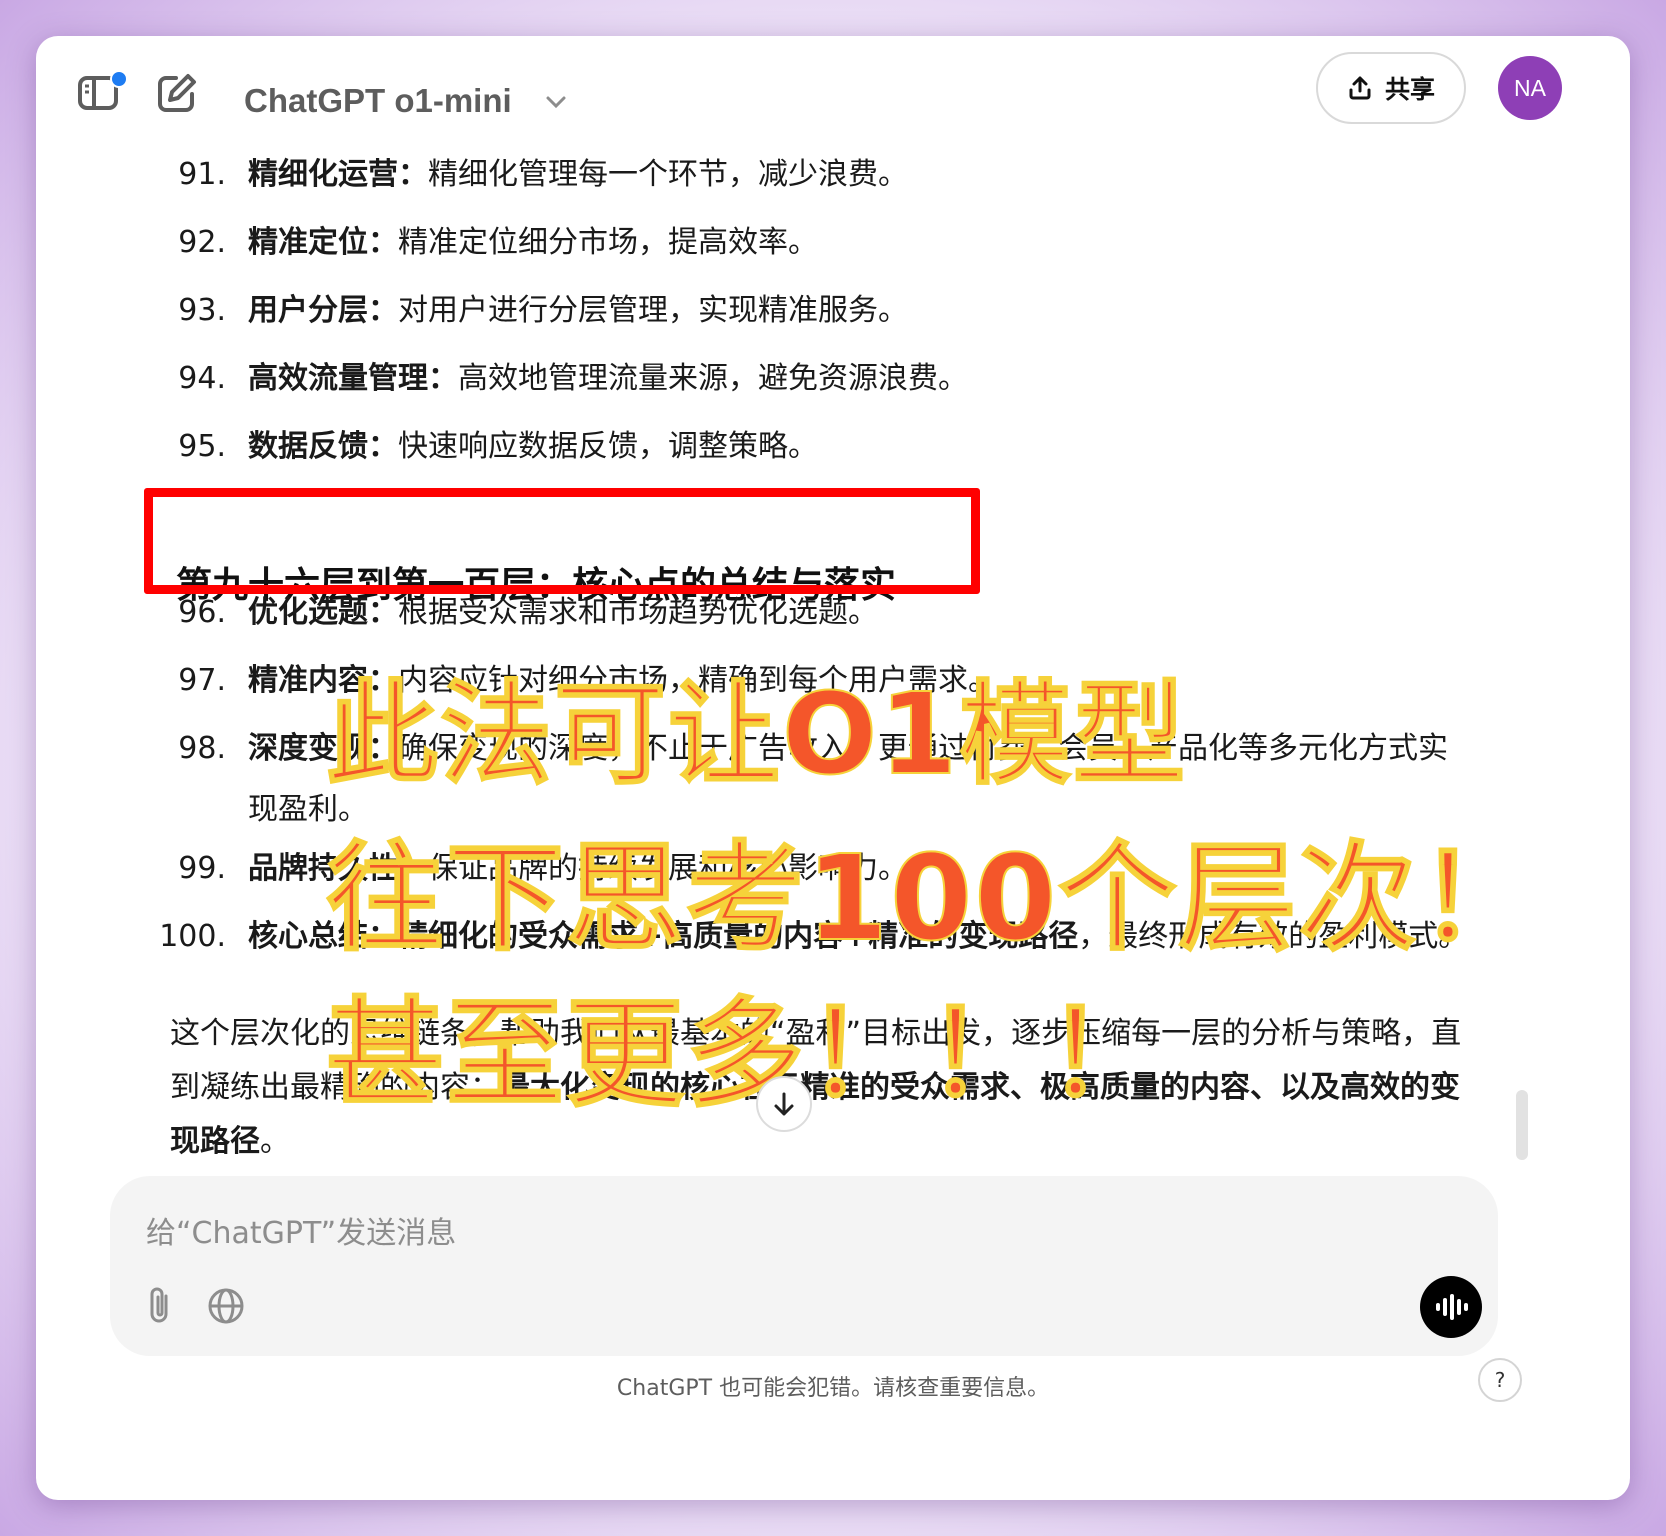 The height and width of the screenshot is (1536, 1666). What do you see at coordinates (668, 174) in the screenshot?
I see `item-text: 精细化管理每一个环节，减少浪费。` at bounding box center [668, 174].